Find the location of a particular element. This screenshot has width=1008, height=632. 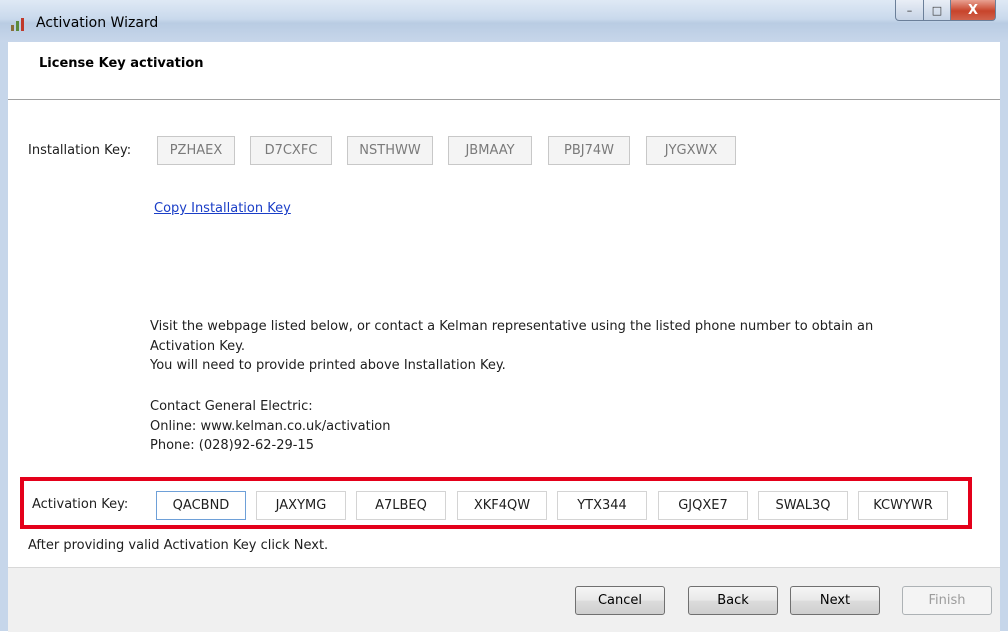

window-frame-left is located at coordinates (4, 336).